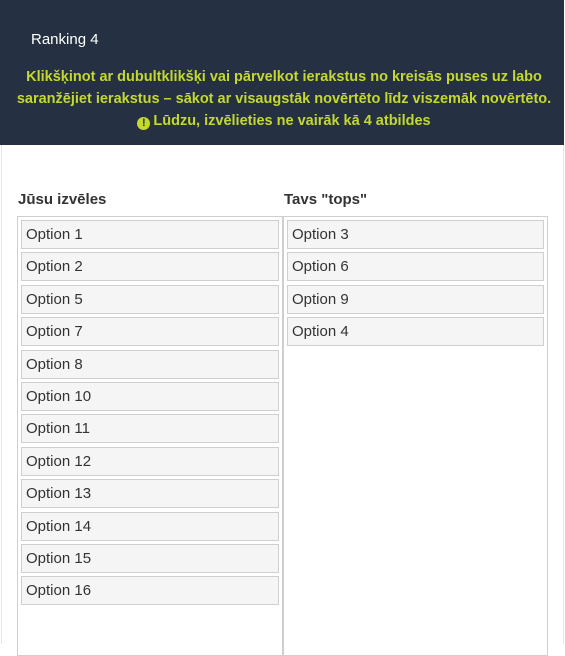 This screenshot has width=565, height=656. What do you see at coordinates (150, 591) in the screenshot?
I see `choice-item: Option 16` at bounding box center [150, 591].